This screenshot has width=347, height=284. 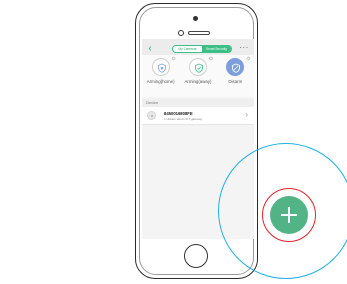 What do you see at coordinates (151, 115) in the screenshot?
I see `gateway-device-icon` at bounding box center [151, 115].